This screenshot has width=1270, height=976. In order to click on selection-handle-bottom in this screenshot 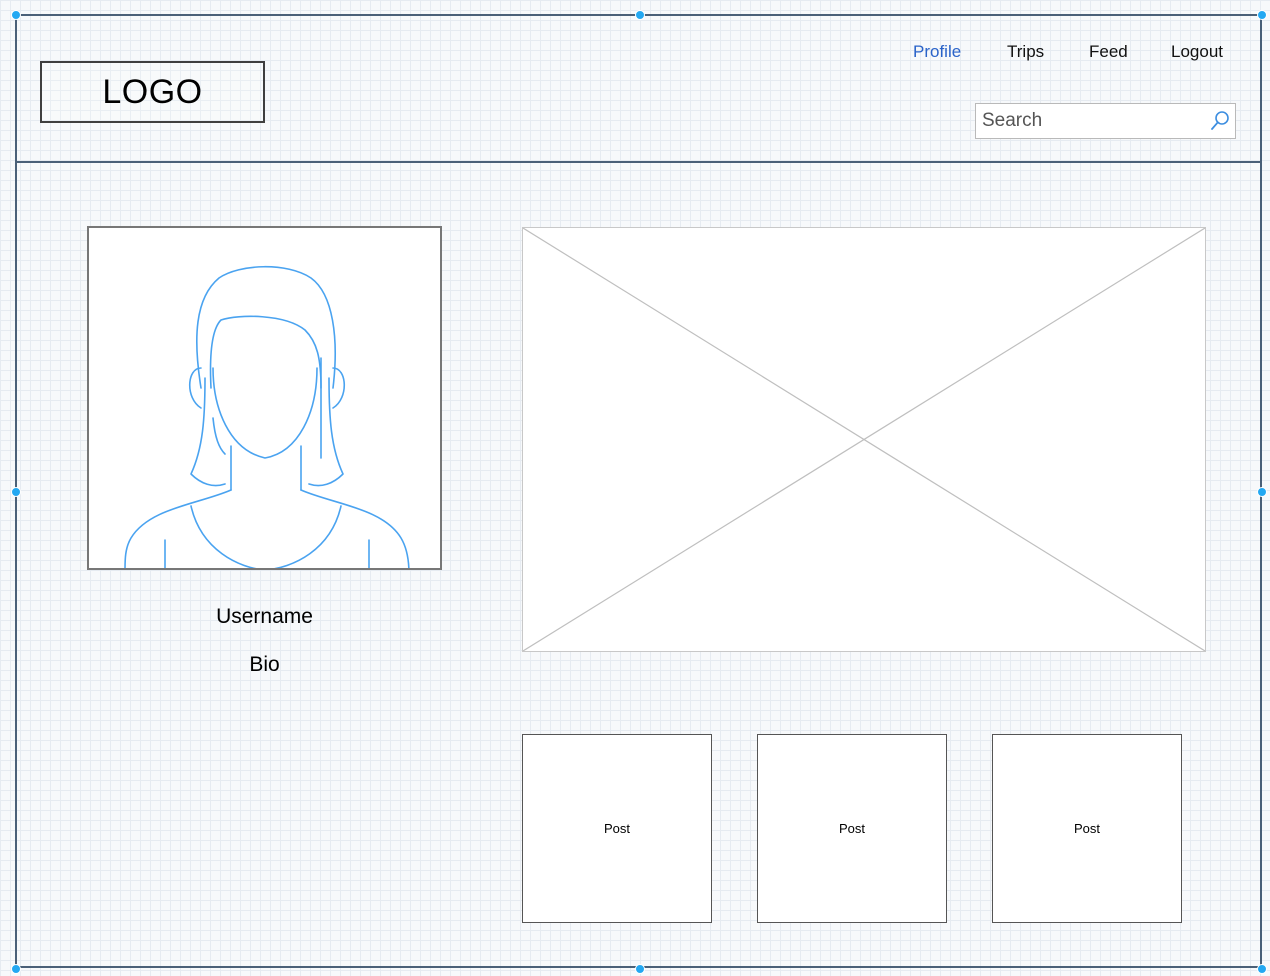, I will do `click(640, 969)`.